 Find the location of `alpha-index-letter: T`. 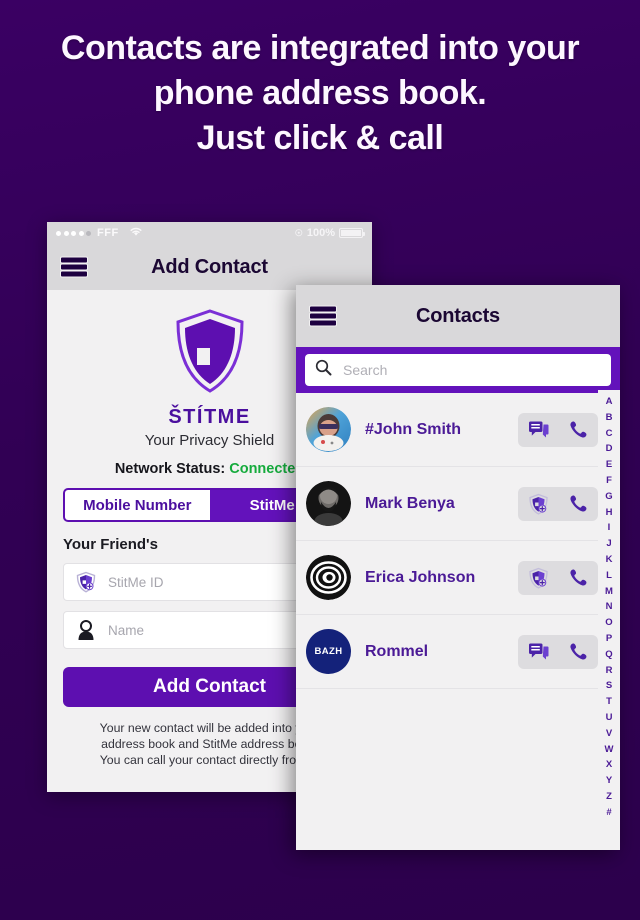

alpha-index-letter: T is located at coordinates (609, 702).